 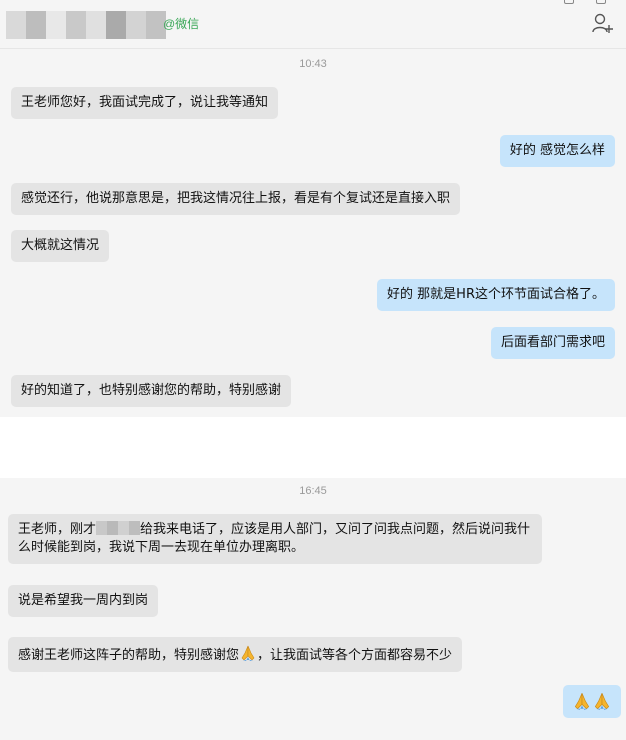 I want to click on window-controls, so click(x=585, y=2).